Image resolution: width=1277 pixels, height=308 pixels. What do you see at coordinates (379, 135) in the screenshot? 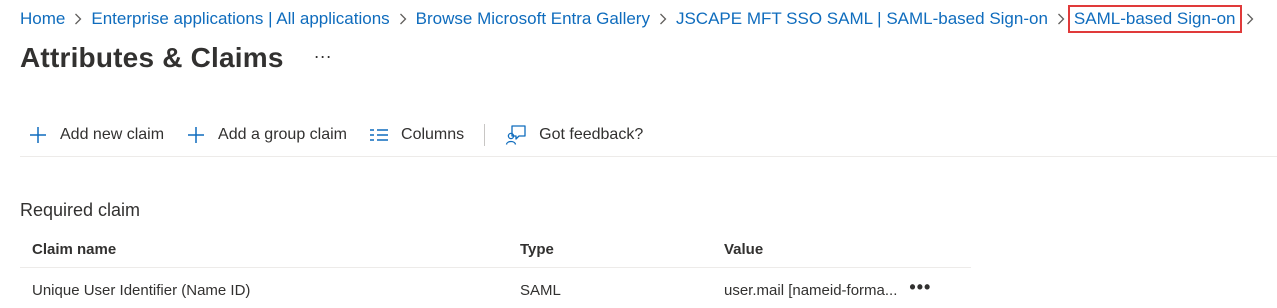
I see `columns-icon` at bounding box center [379, 135].